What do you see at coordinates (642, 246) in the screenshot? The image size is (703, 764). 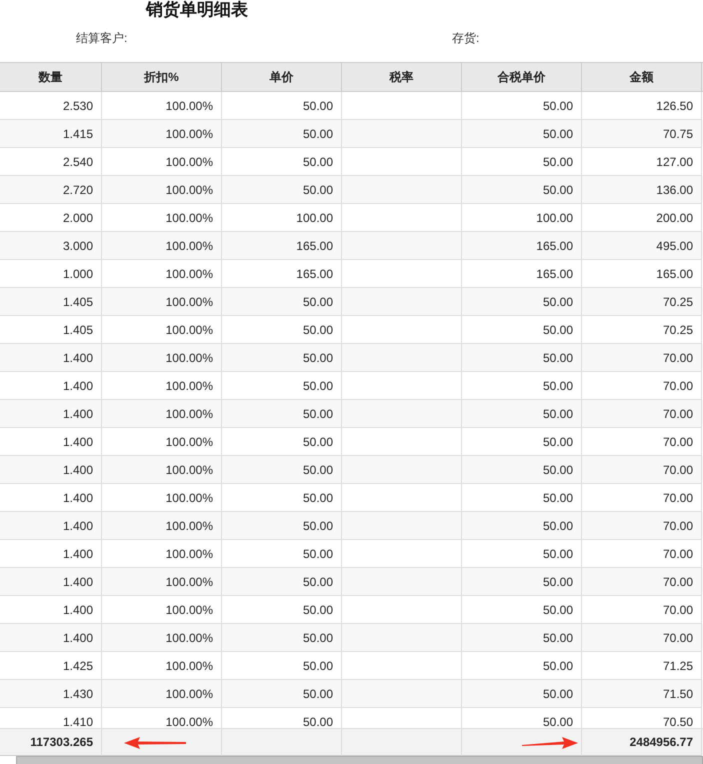 I see `table-cell: 495.00` at bounding box center [642, 246].